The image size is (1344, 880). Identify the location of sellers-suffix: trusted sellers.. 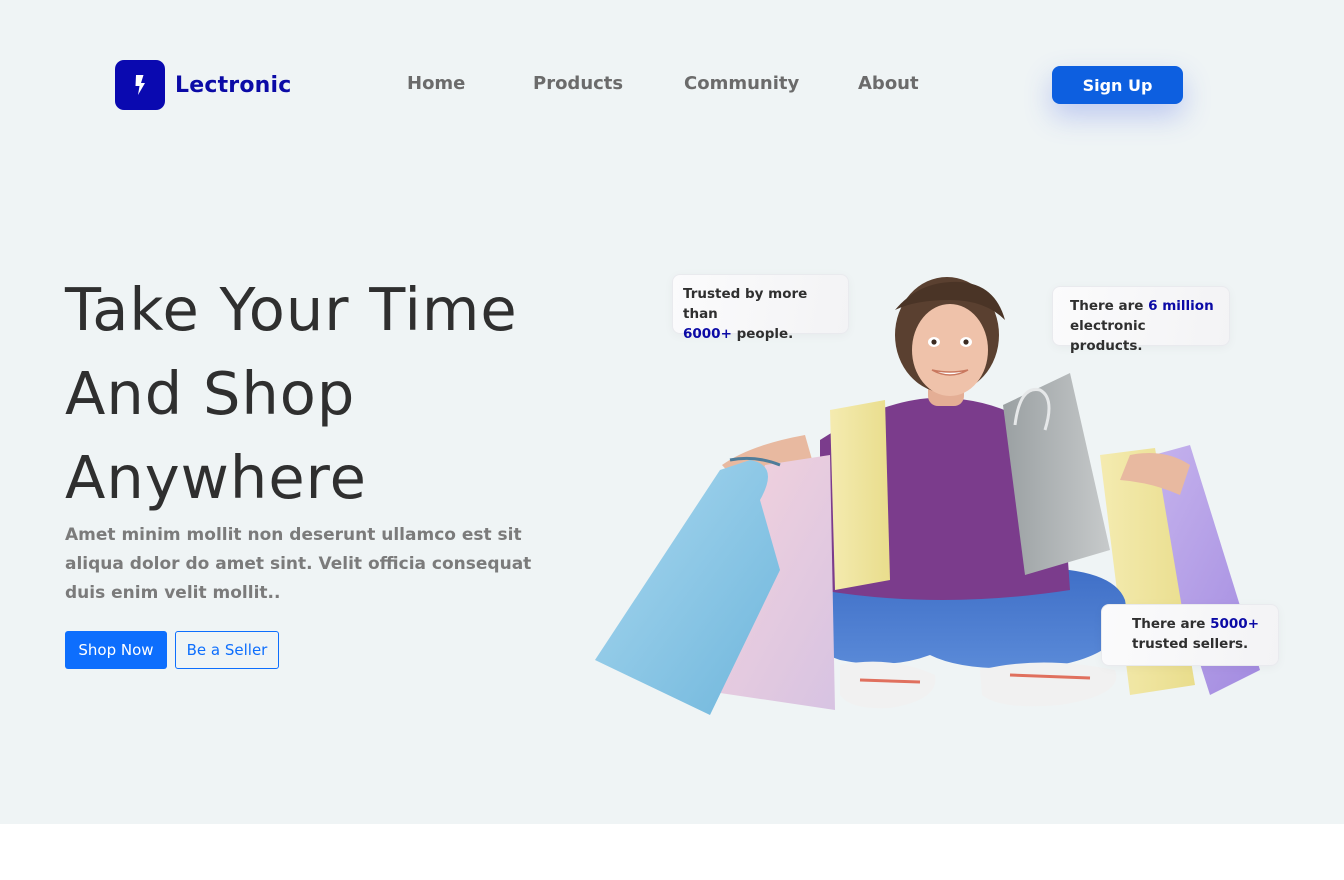
(1190, 644).